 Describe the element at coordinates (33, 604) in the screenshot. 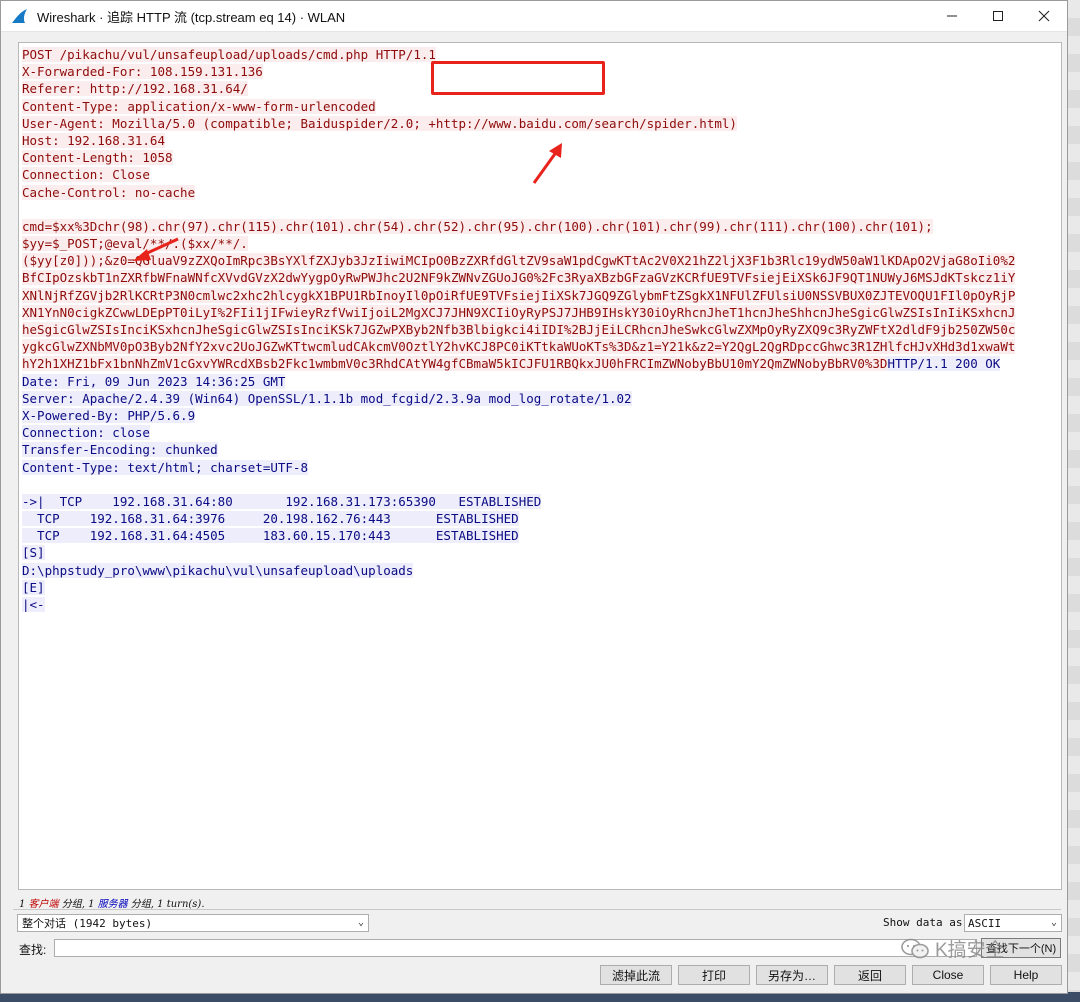

I see `response-line: |<-` at that location.